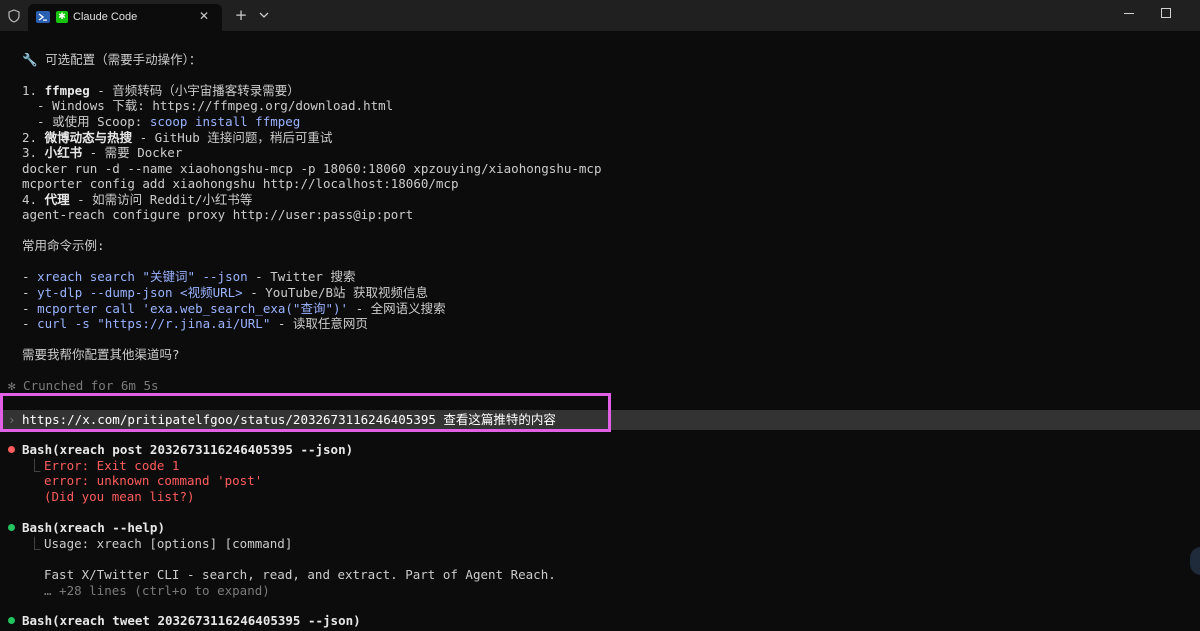  Describe the element at coordinates (14, 16) in the screenshot. I see `shield-icon` at that location.